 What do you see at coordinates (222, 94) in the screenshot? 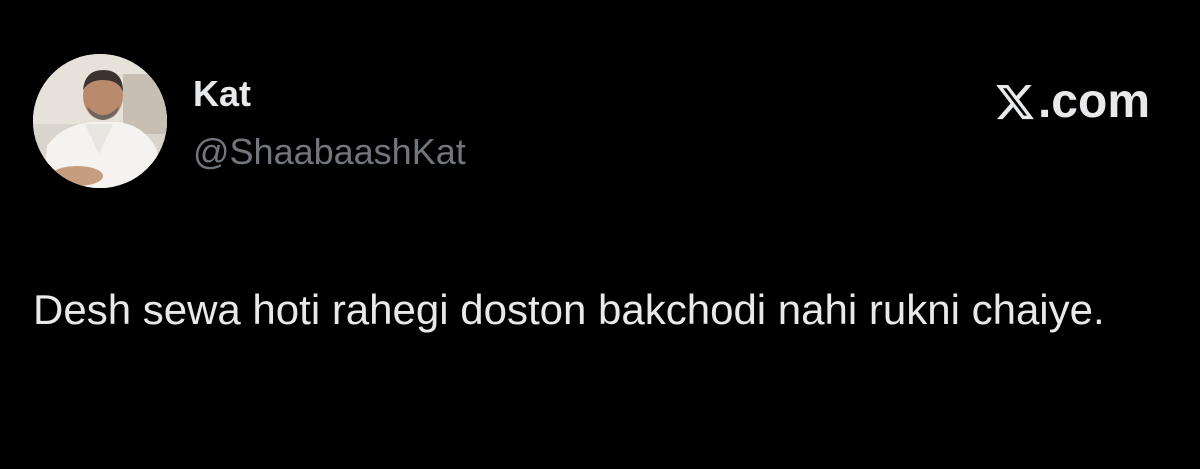
I see `display-name: Kat` at bounding box center [222, 94].